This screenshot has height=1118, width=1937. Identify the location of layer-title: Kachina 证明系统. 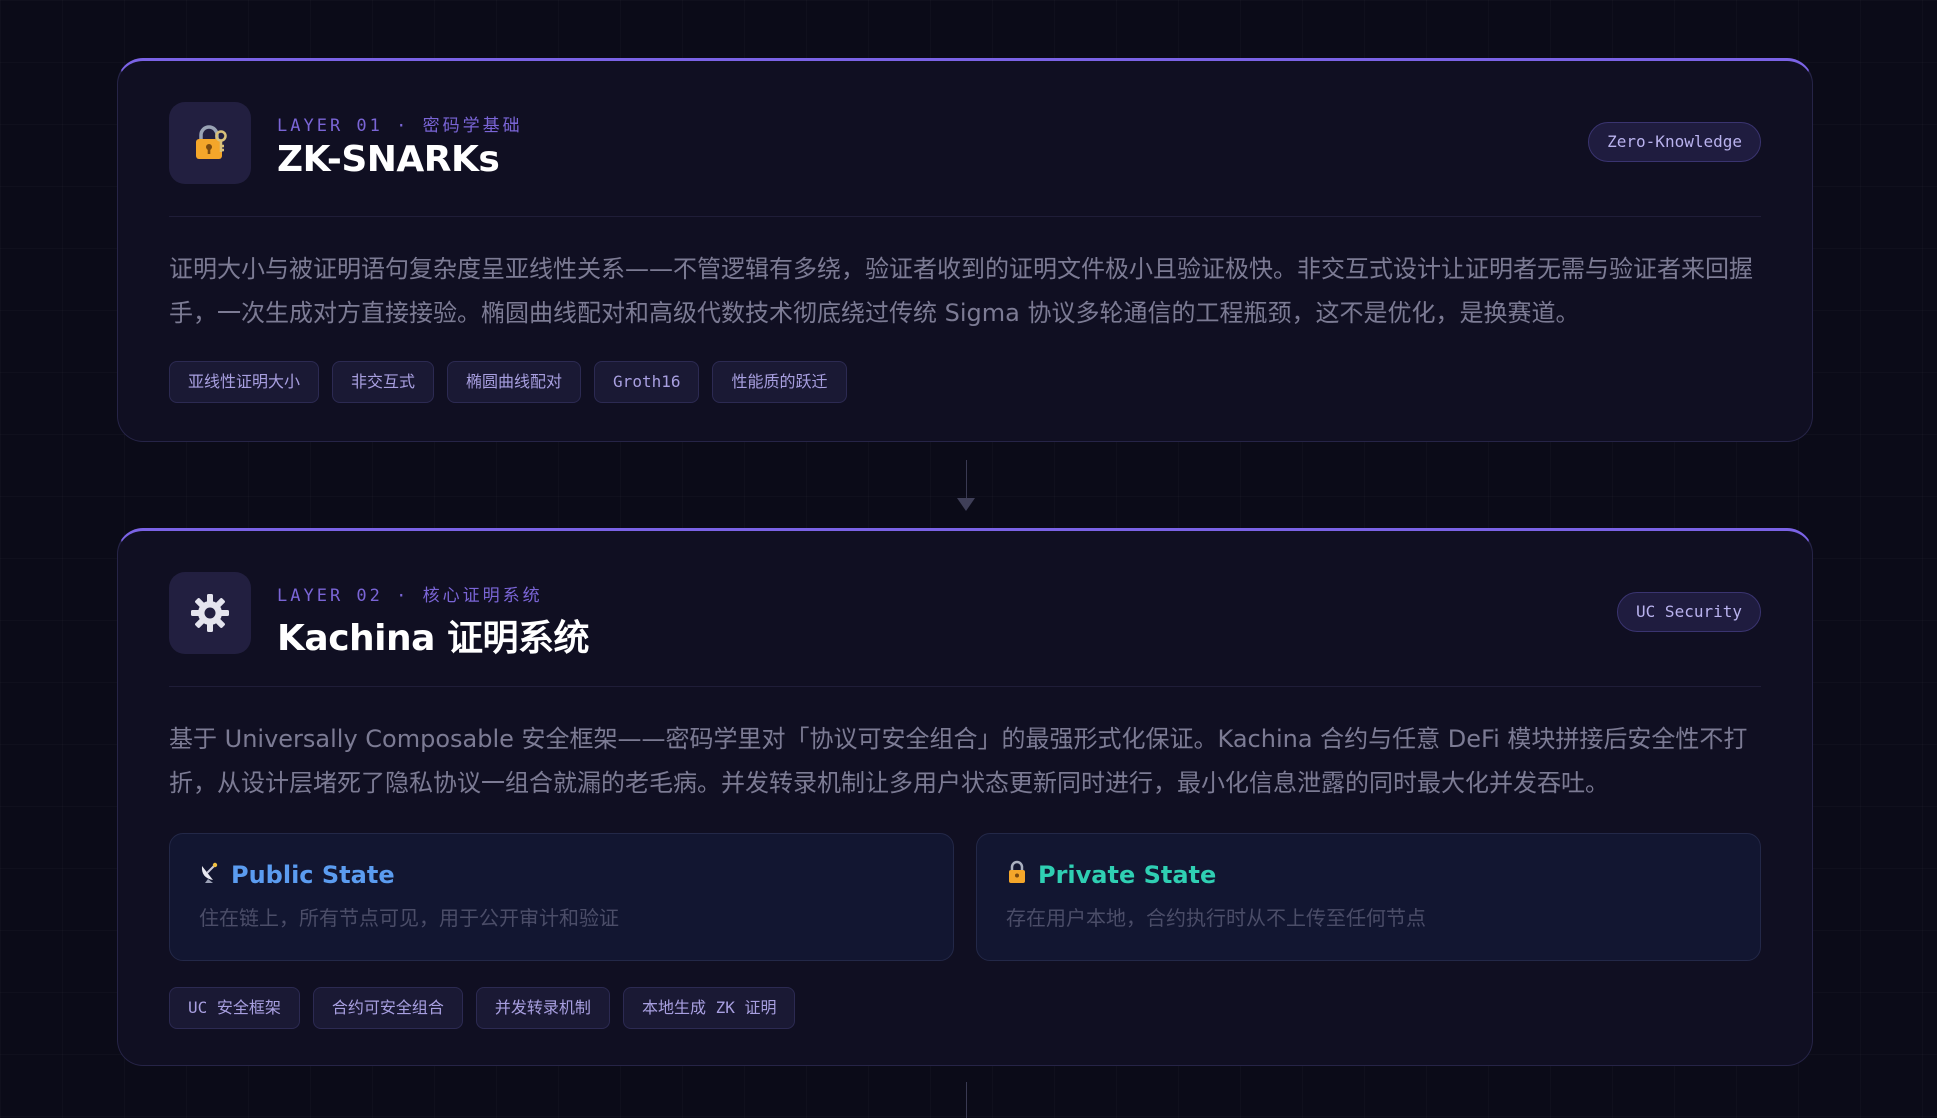
(433, 638).